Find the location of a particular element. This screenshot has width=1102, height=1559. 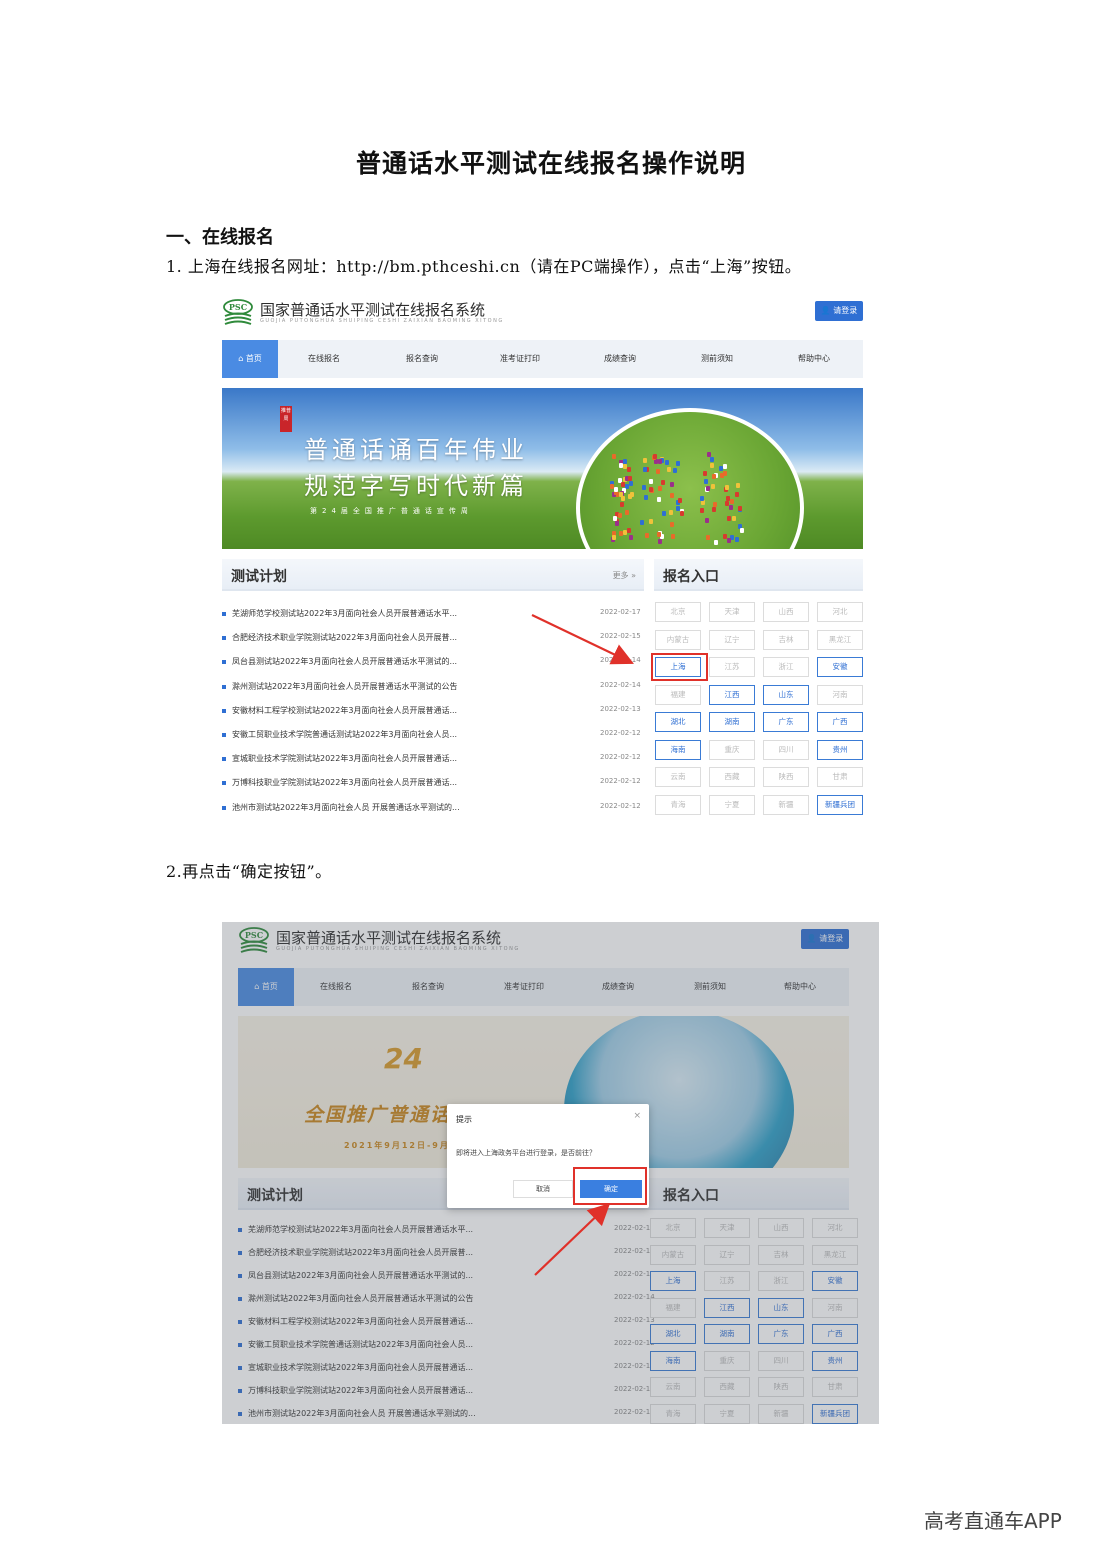

arrow-to-confirm-icon is located at coordinates (572, 1239).